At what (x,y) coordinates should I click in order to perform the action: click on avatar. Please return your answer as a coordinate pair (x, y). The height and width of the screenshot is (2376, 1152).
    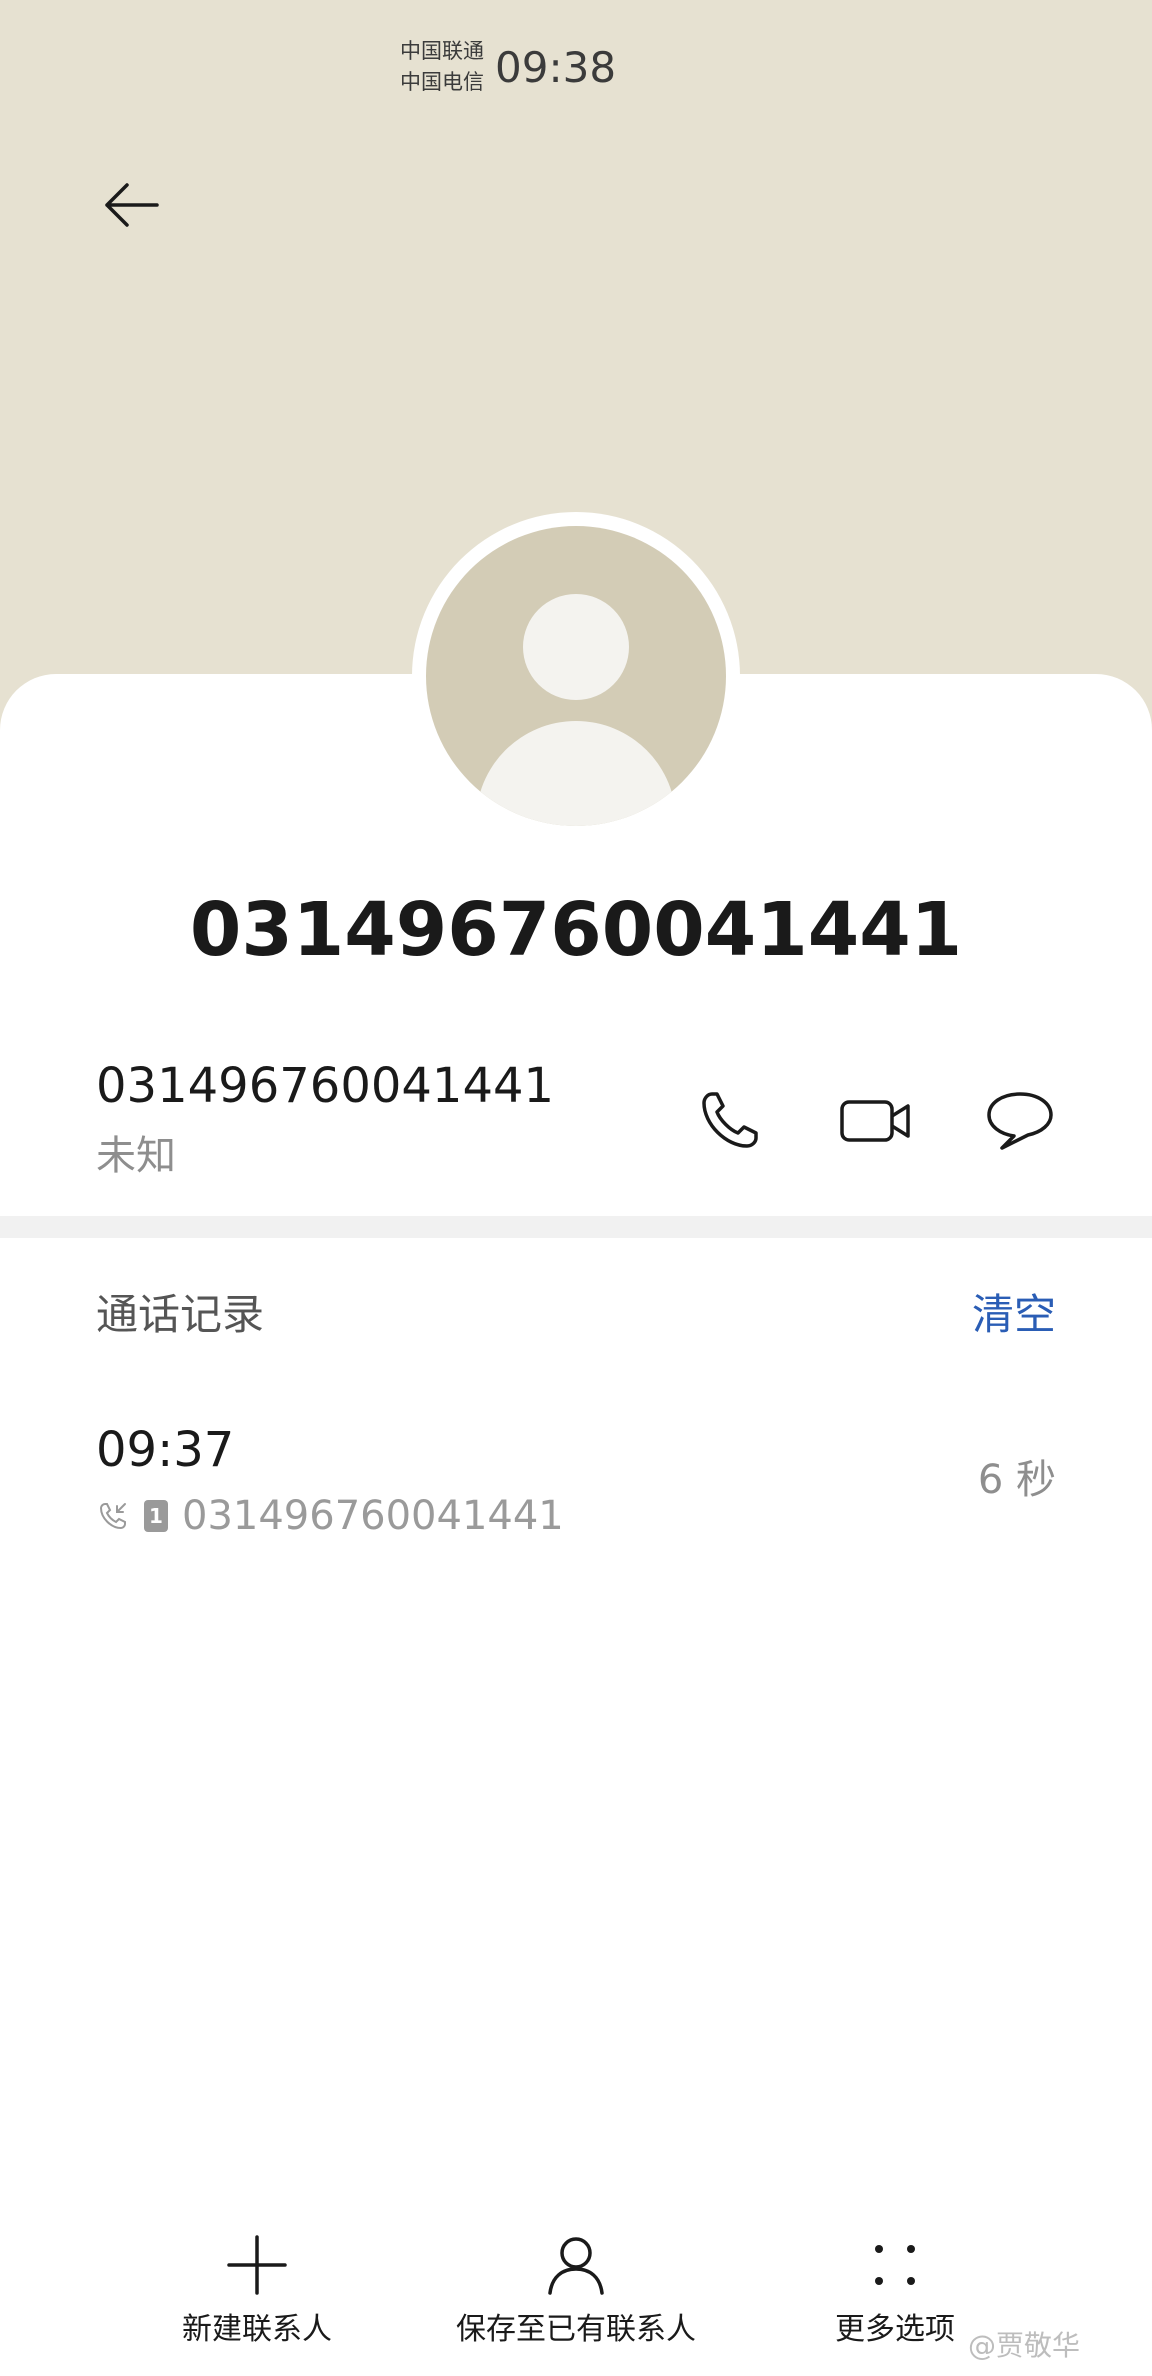
    Looking at the image, I should click on (576, 676).